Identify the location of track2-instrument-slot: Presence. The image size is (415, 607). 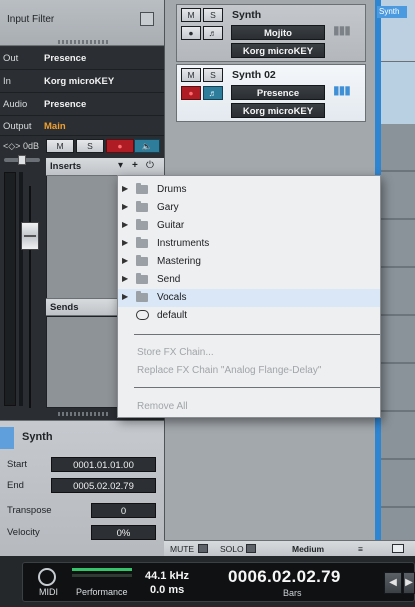
(278, 92).